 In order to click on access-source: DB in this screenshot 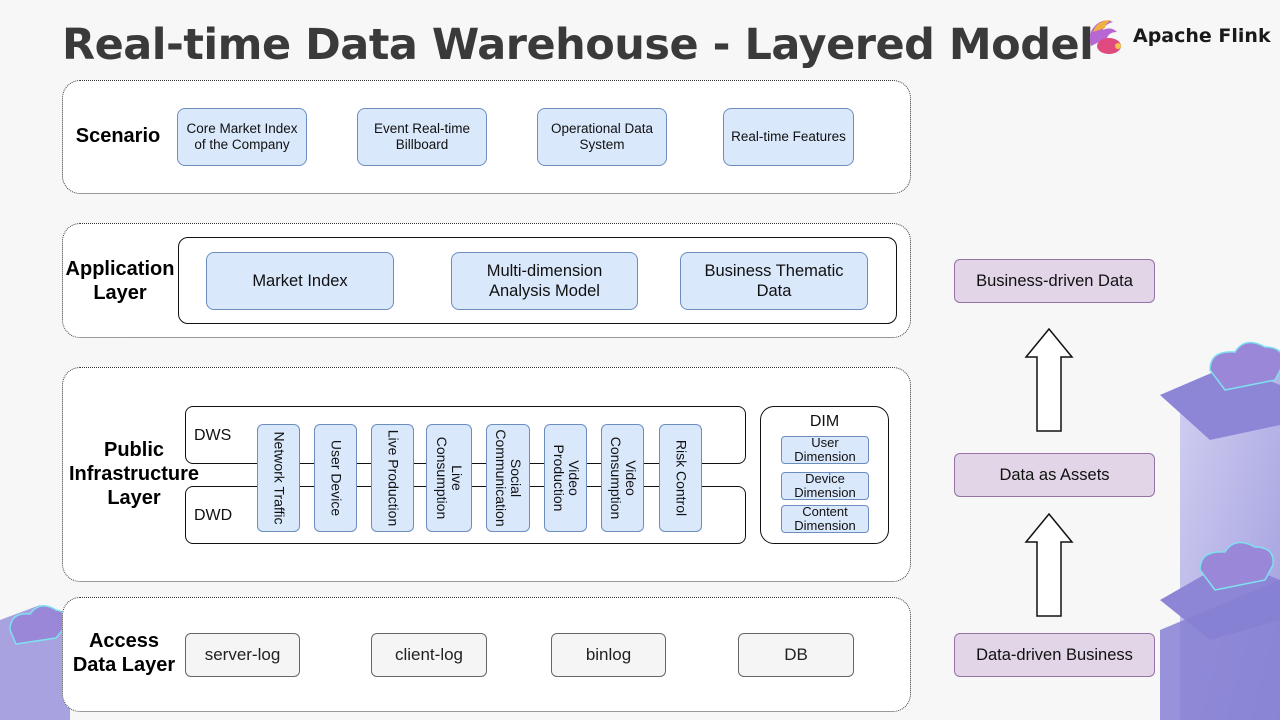, I will do `click(796, 655)`.